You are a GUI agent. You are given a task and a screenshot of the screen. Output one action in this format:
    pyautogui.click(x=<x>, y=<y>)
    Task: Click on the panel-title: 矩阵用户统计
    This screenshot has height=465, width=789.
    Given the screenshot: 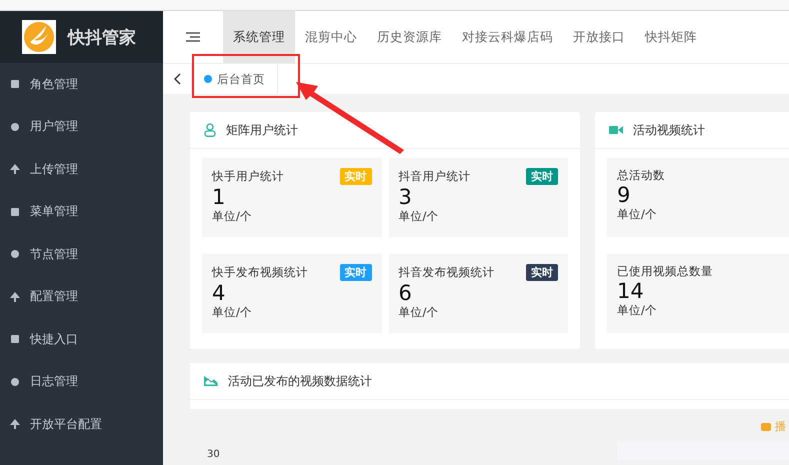 What is the action you would take?
    pyautogui.click(x=262, y=130)
    